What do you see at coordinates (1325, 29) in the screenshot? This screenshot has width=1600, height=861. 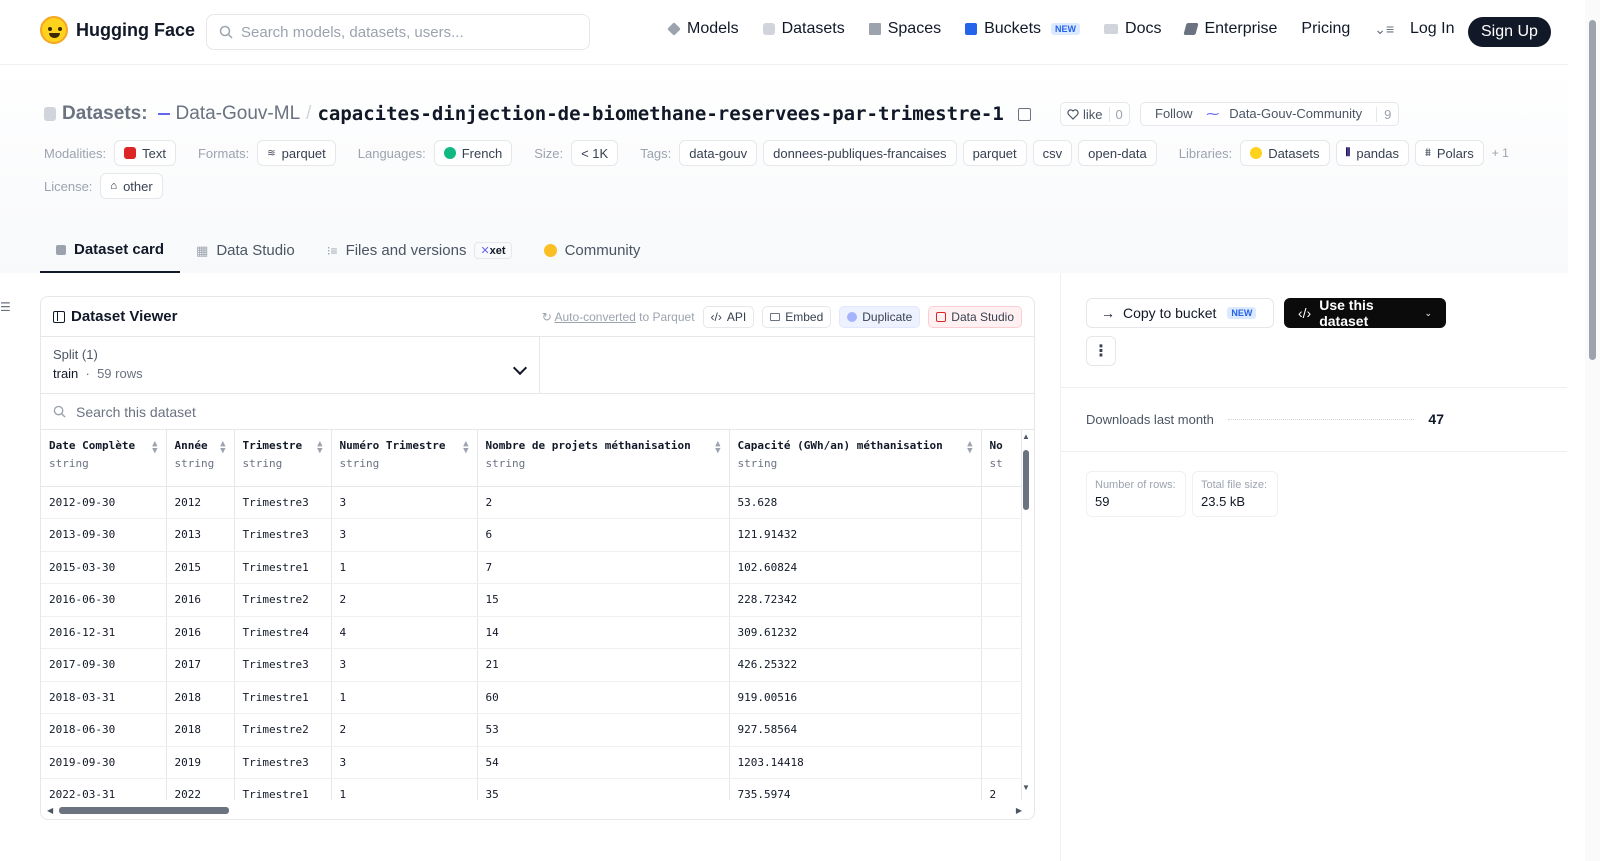 I see `nav-pricing: Pricing` at bounding box center [1325, 29].